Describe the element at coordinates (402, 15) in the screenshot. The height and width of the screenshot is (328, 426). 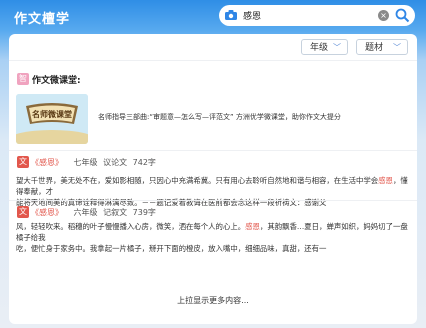
I see `search-icon` at that location.